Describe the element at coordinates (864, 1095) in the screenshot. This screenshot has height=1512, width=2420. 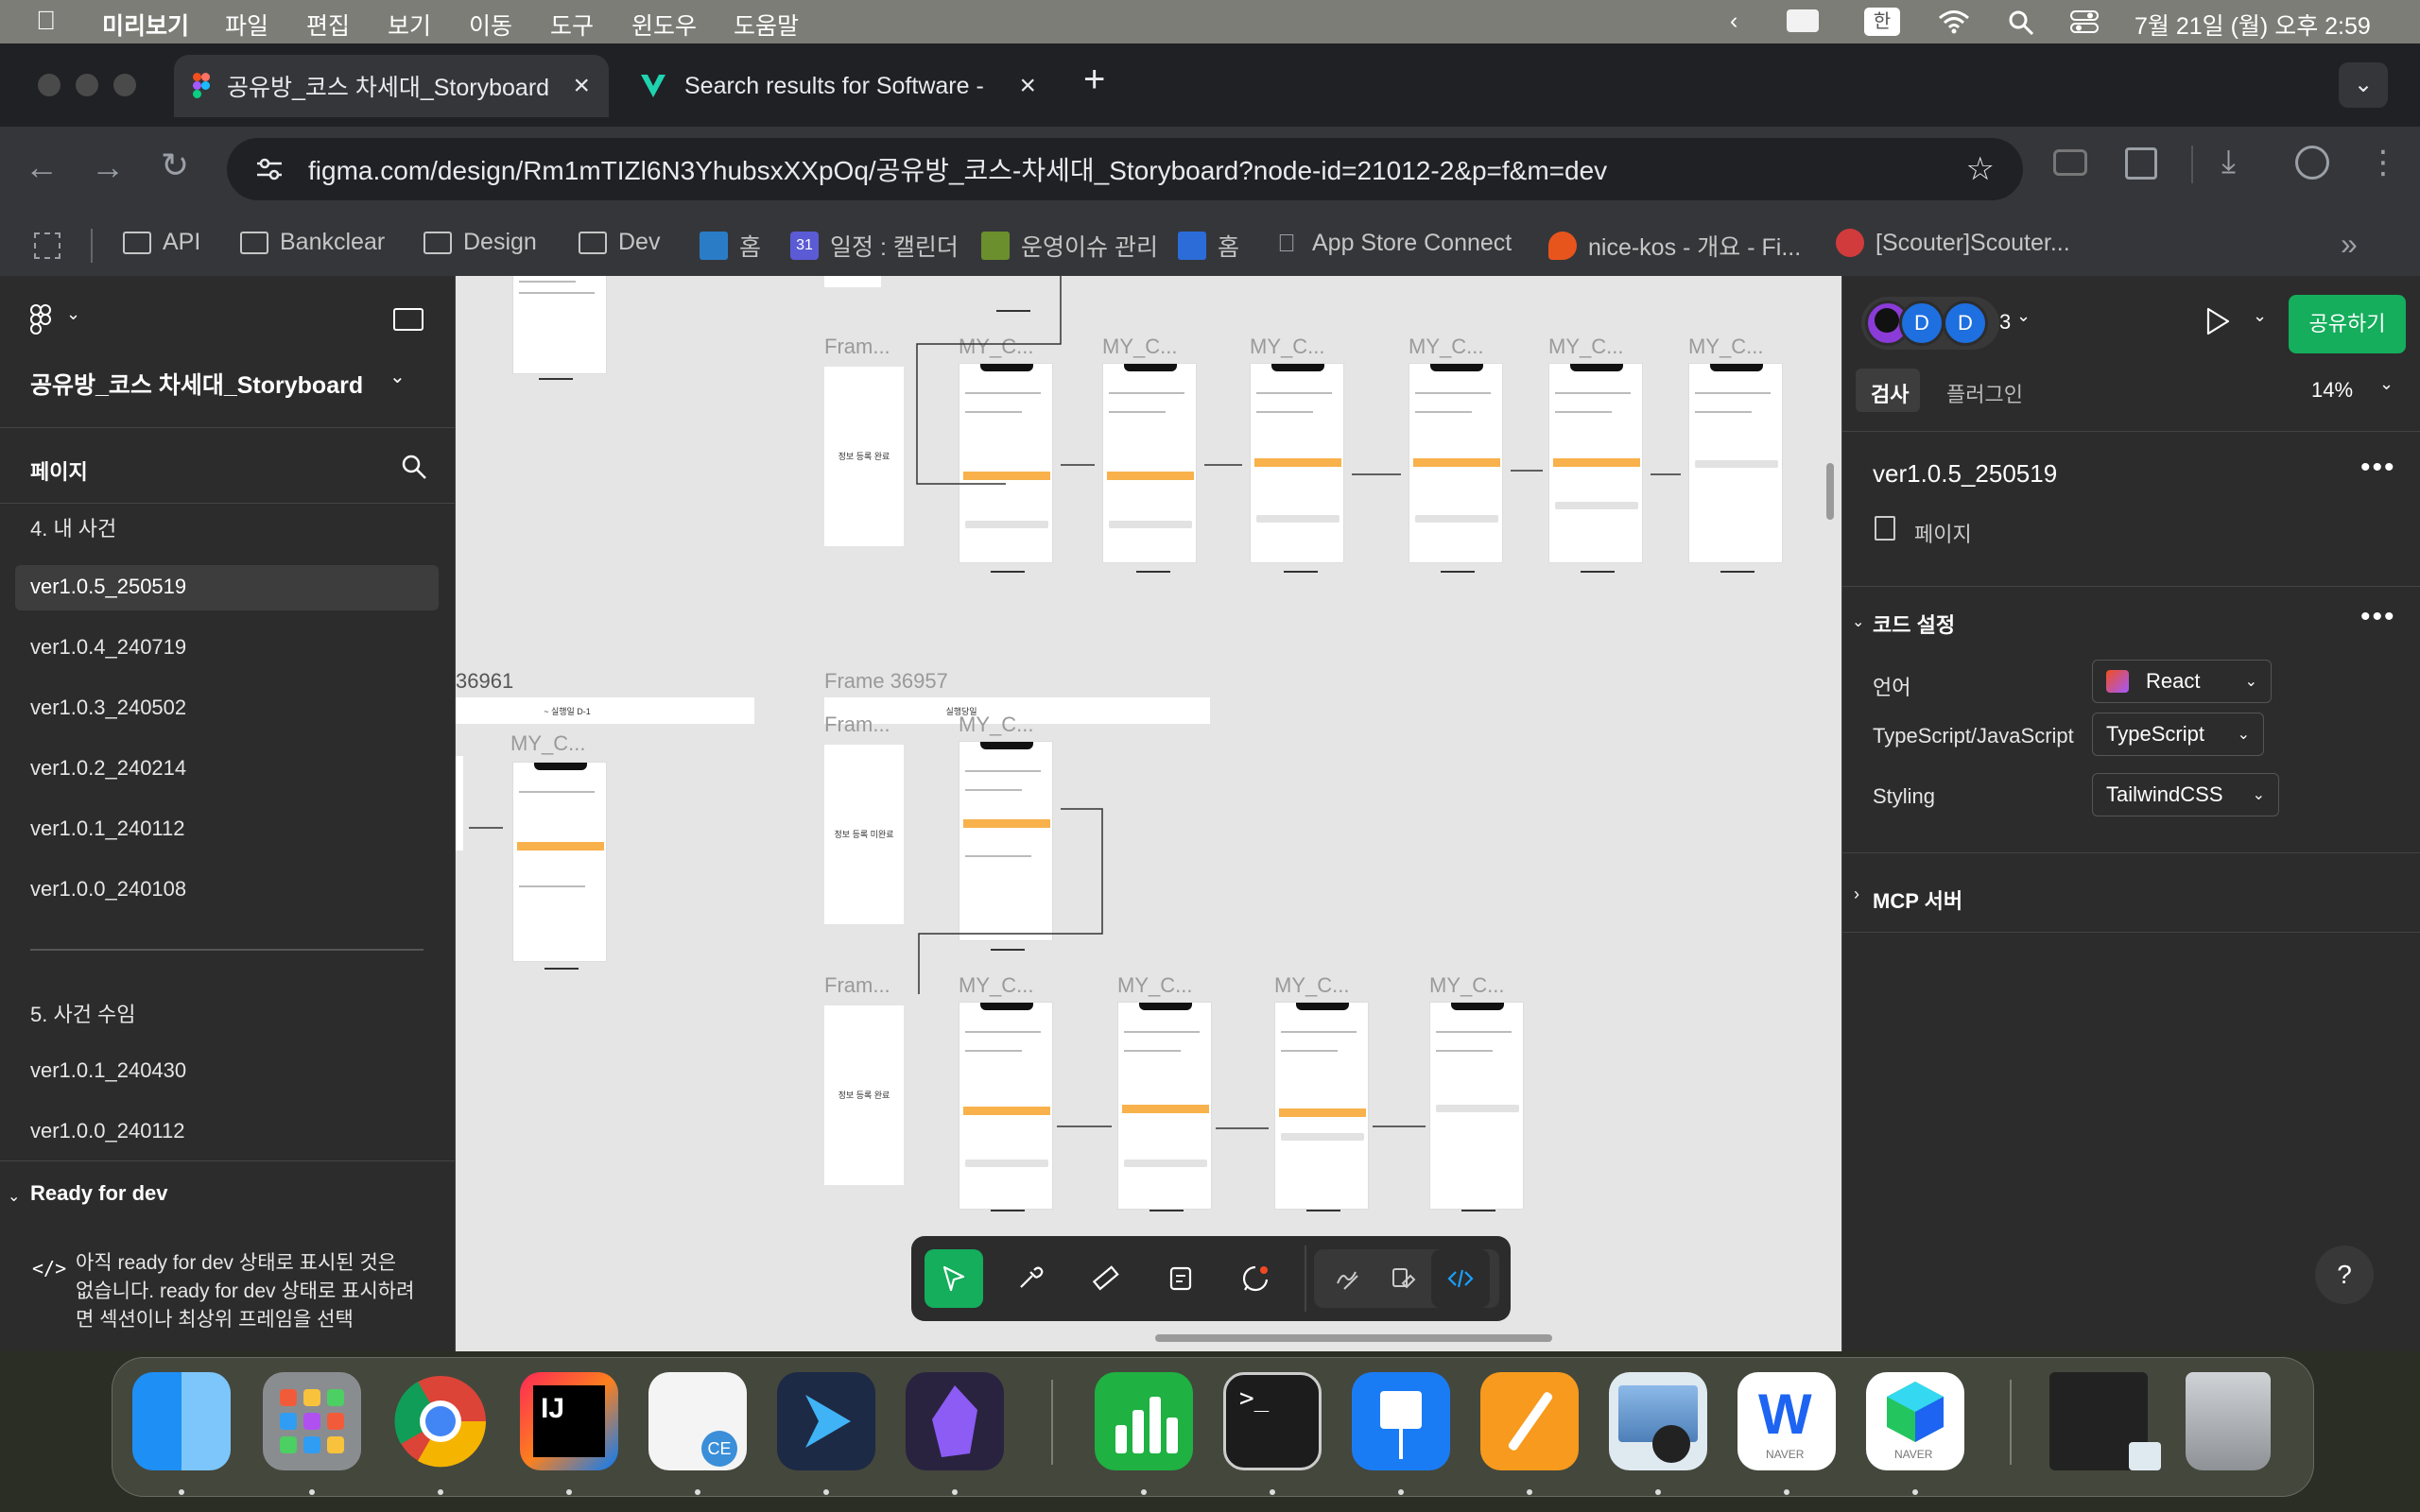
I see `frame-status-panel: 정보 등록 완료` at that location.